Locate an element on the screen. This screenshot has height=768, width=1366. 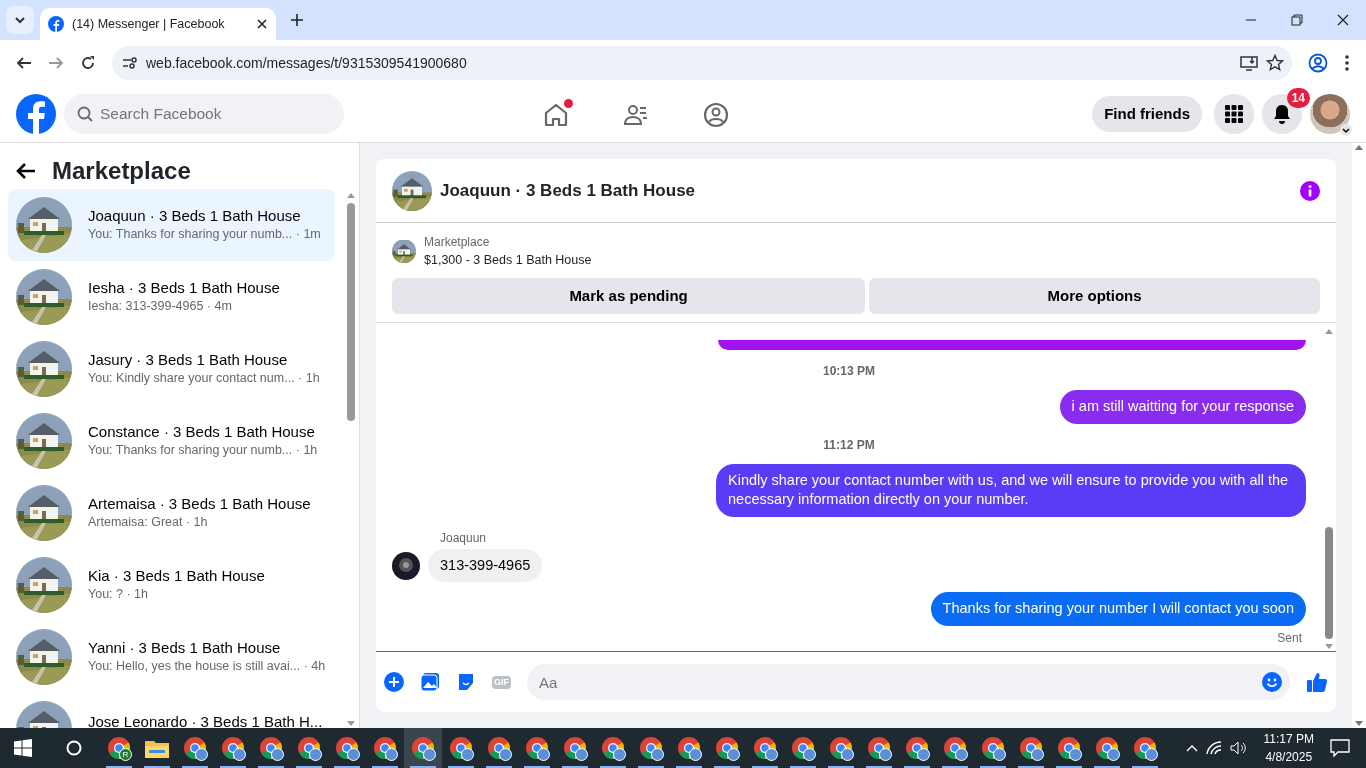
grid-icon is located at coordinates (1234, 114).